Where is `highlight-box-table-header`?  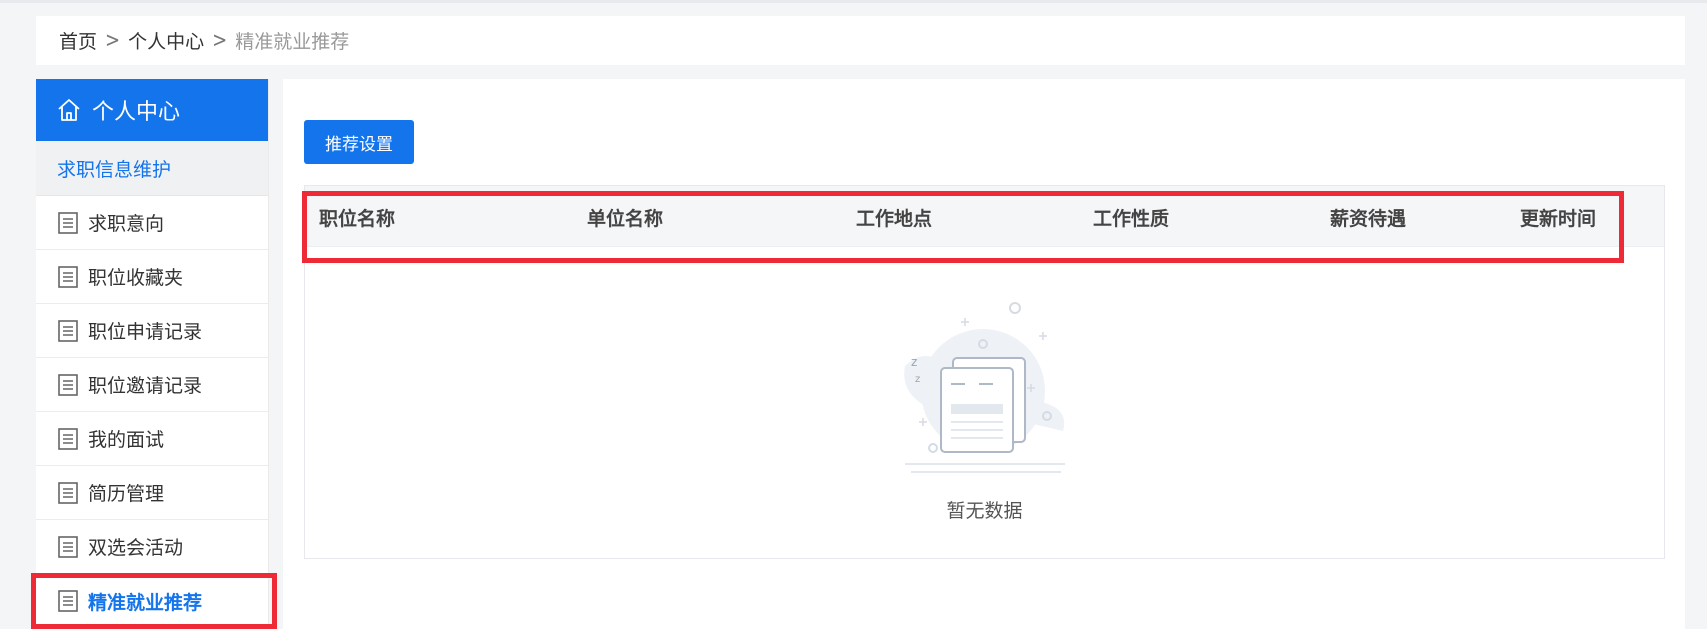
highlight-box-table-header is located at coordinates (963, 227).